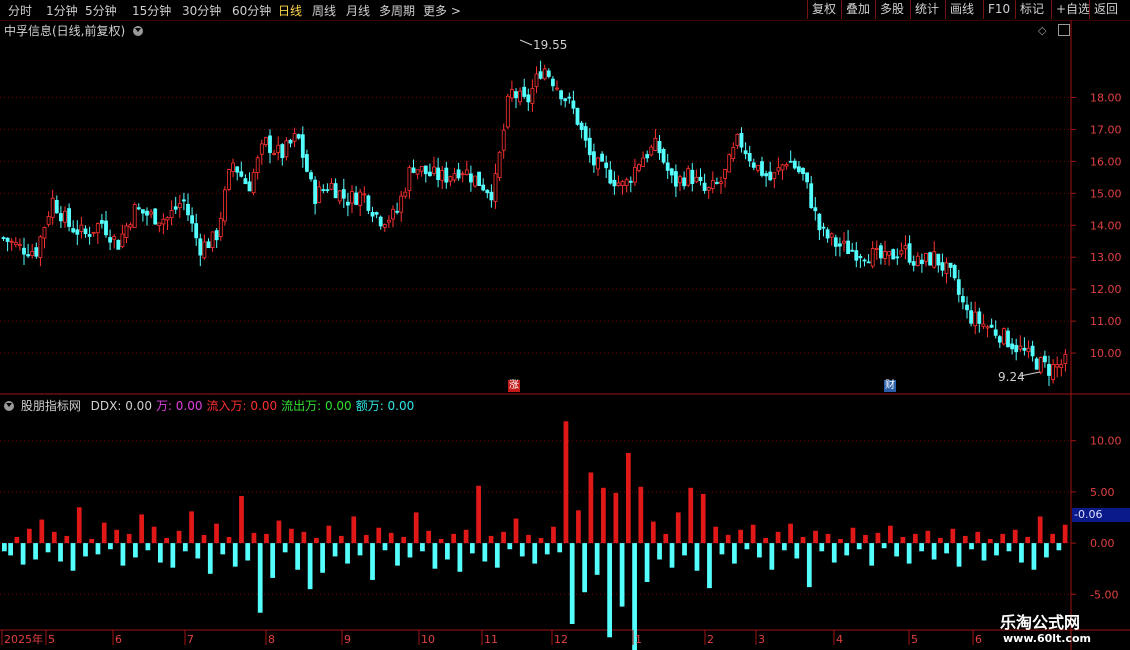 The width and height of the screenshot is (1130, 650). Describe the element at coordinates (561, 639) in the screenshot. I see `time-tick-label: 12` at that location.